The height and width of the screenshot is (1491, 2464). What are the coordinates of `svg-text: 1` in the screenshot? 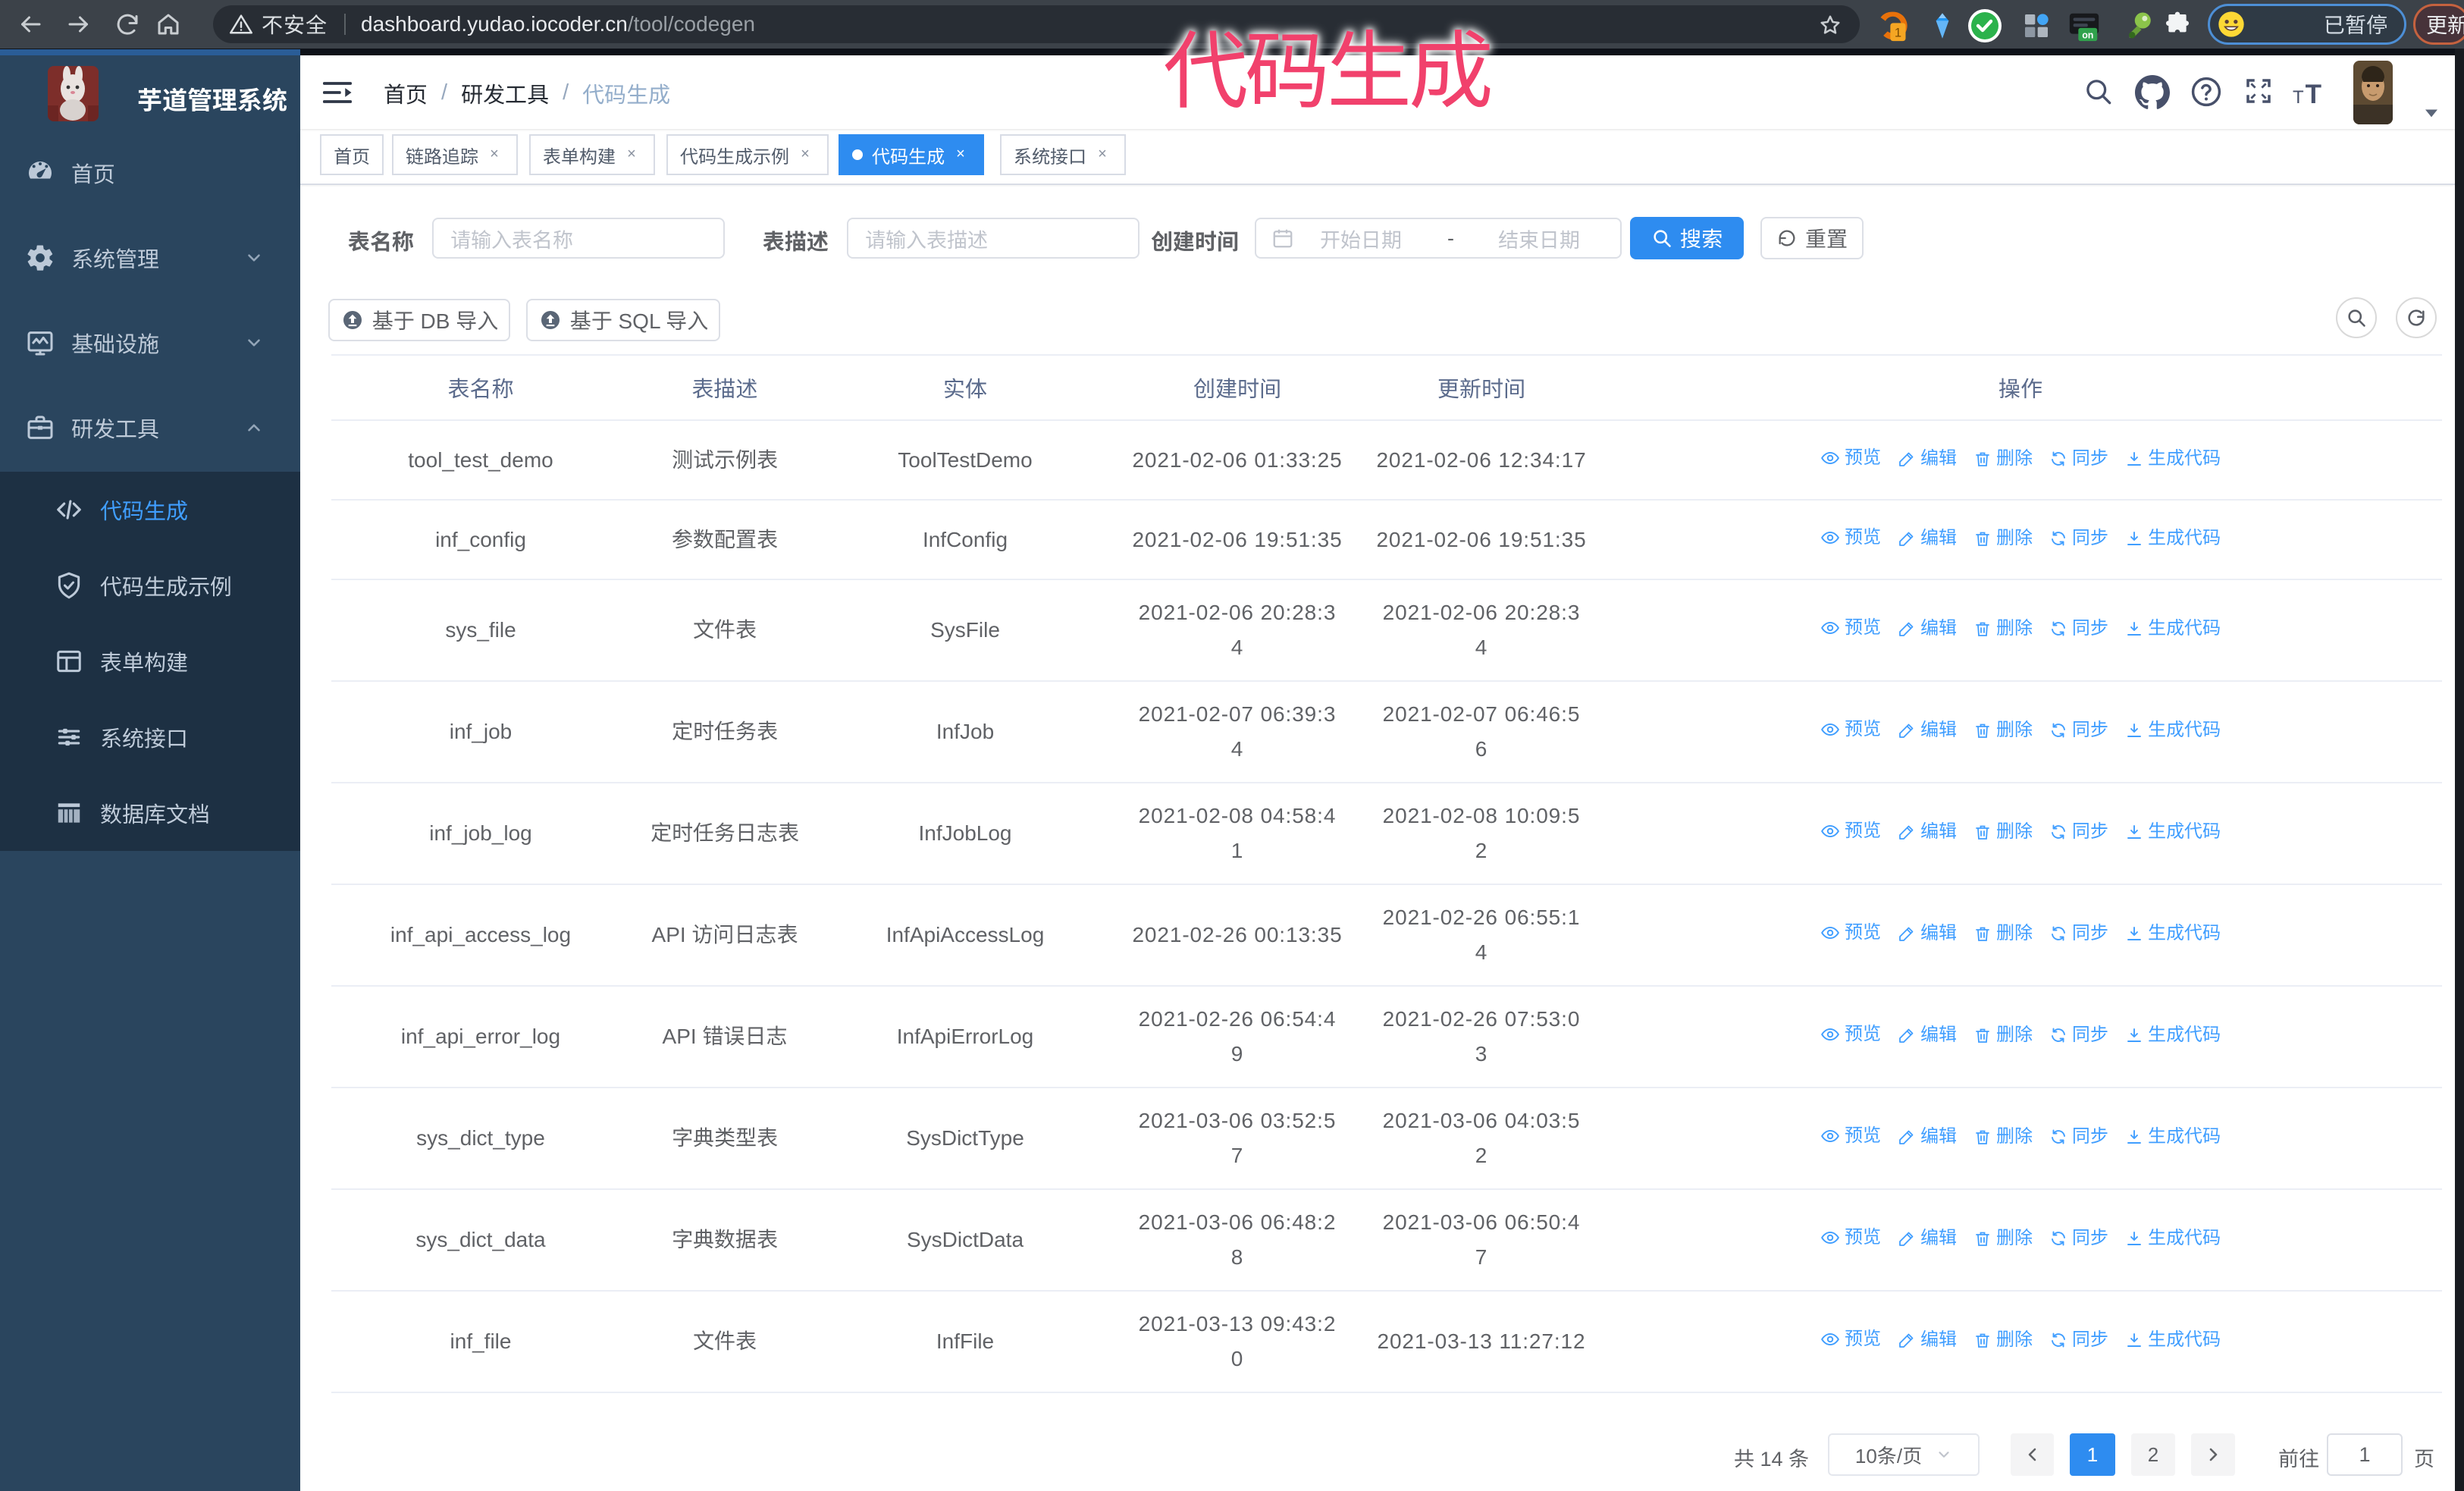 It's located at (1898, 33).